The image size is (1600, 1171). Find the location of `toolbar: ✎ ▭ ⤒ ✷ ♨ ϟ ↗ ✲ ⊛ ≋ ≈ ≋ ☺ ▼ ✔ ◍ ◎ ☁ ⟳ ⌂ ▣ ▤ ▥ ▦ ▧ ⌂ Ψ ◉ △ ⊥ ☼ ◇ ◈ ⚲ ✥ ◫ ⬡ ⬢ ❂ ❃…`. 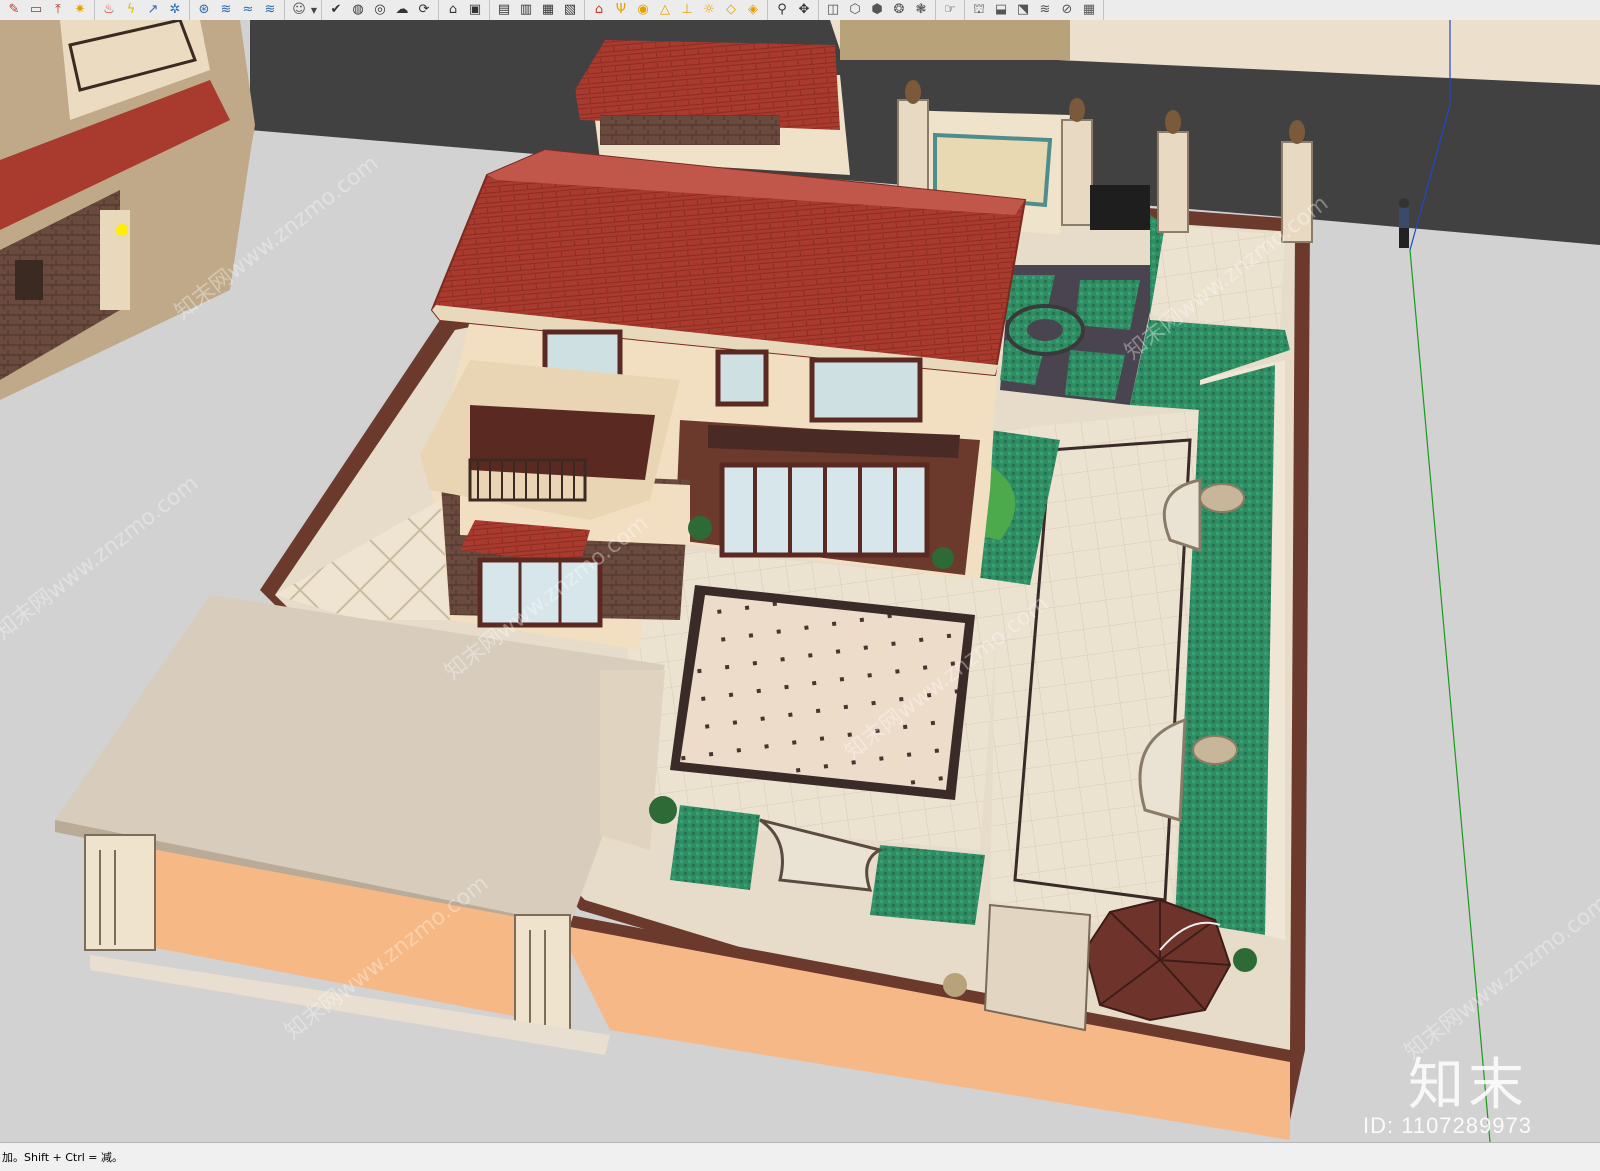

toolbar: ✎ ▭ ⤒ ✷ ♨ ϟ ↗ ✲ ⊛ ≋ ≈ ≋ ☺ ▼ ✔ ◍ ◎ ☁ ⟳ ⌂ ▣ ▤ ▥ ▦ ▧ ⌂ Ψ ◉ △ ⊥ ☼ ◇ ◈ ⚲ ✥ ◫ ⬡ ⬢ ❂ ❃… is located at coordinates (800, 10).